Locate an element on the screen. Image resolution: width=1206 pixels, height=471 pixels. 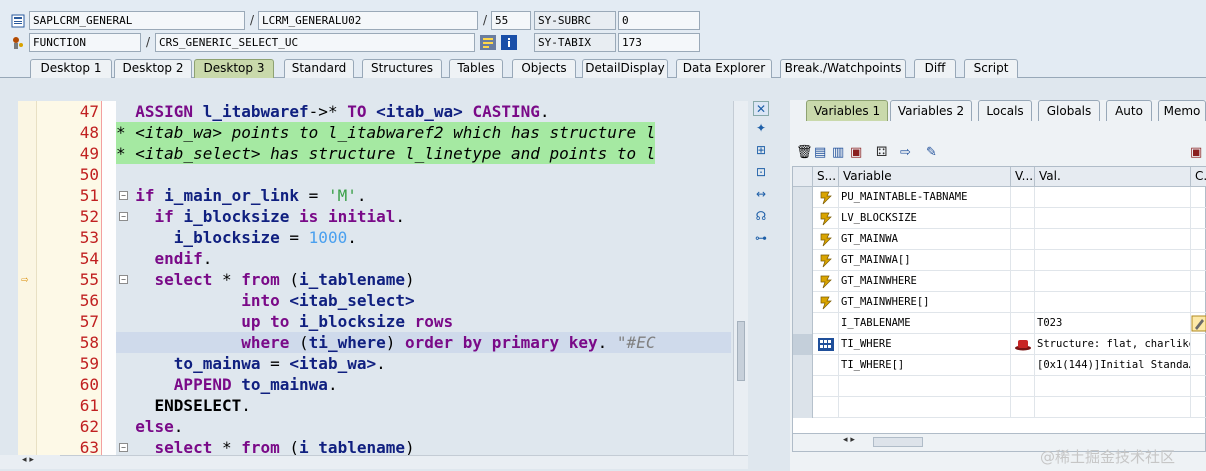
tab-structures: Structures is located at coordinates (402, 68).